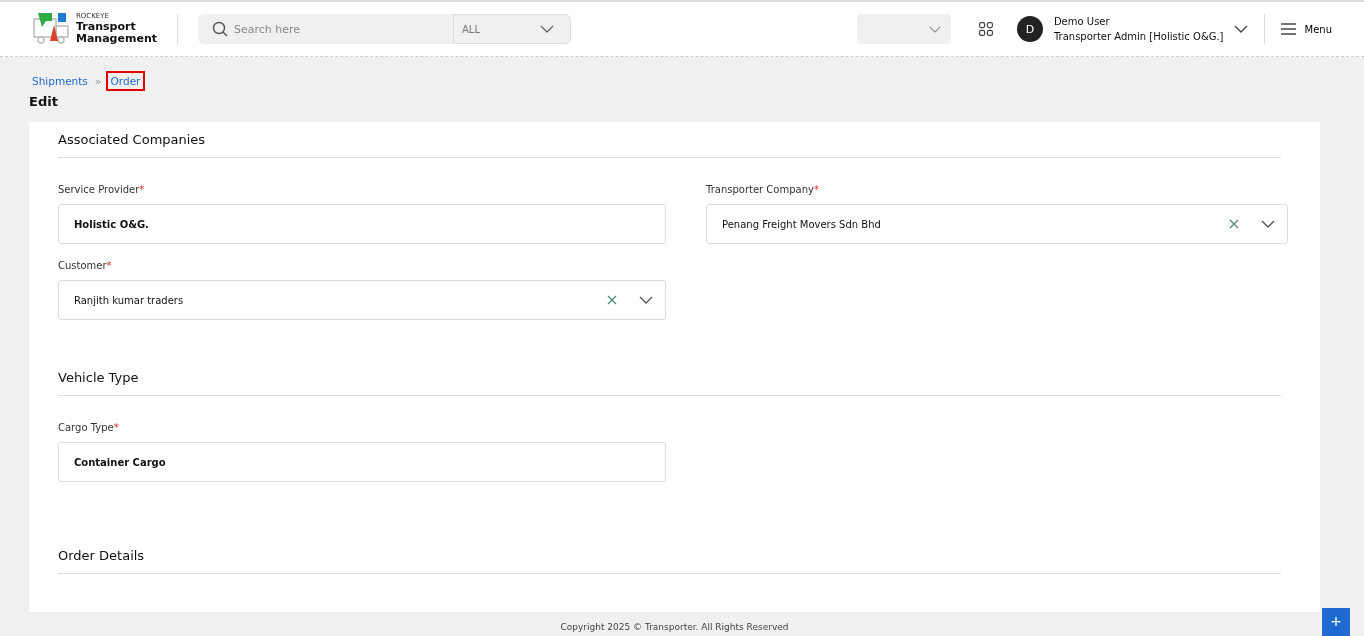  What do you see at coordinates (763, 189) in the screenshot?
I see `field-label: Transporter Company*` at bounding box center [763, 189].